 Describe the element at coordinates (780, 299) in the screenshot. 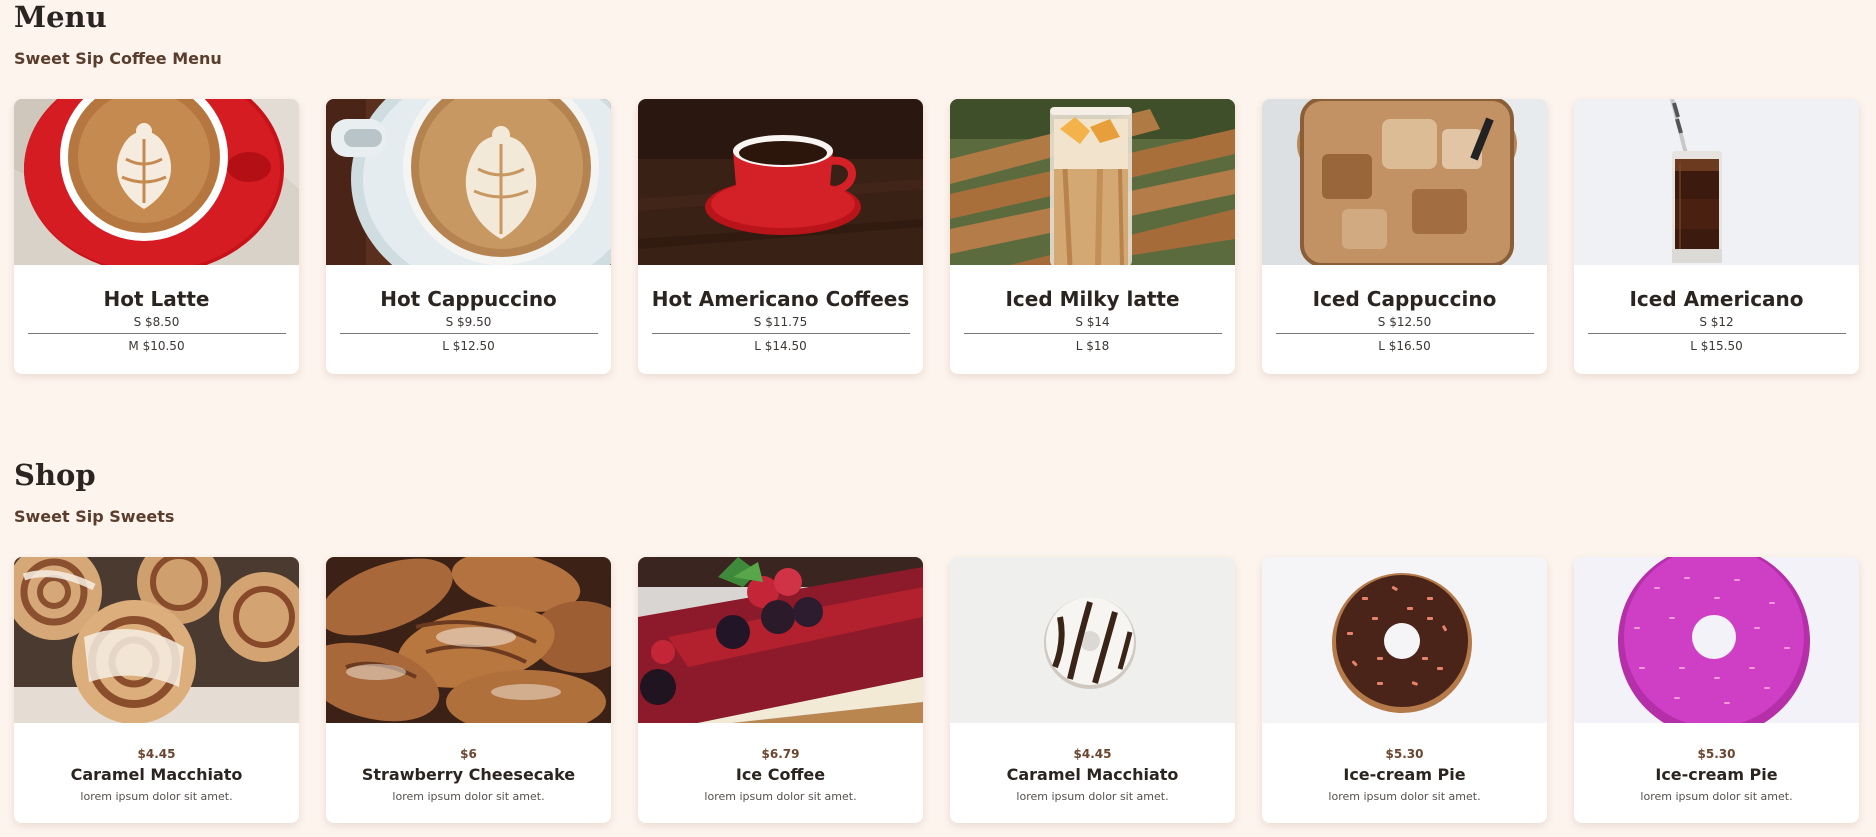

I see `menu-item-name: Hot Americano Coffees` at that location.